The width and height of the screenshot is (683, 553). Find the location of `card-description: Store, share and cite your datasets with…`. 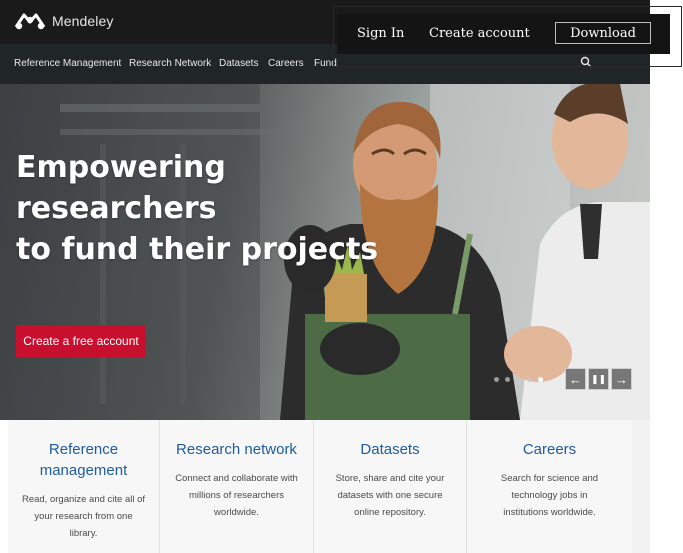

card-description: Store, share and cite your datasets with… is located at coordinates (390, 495).